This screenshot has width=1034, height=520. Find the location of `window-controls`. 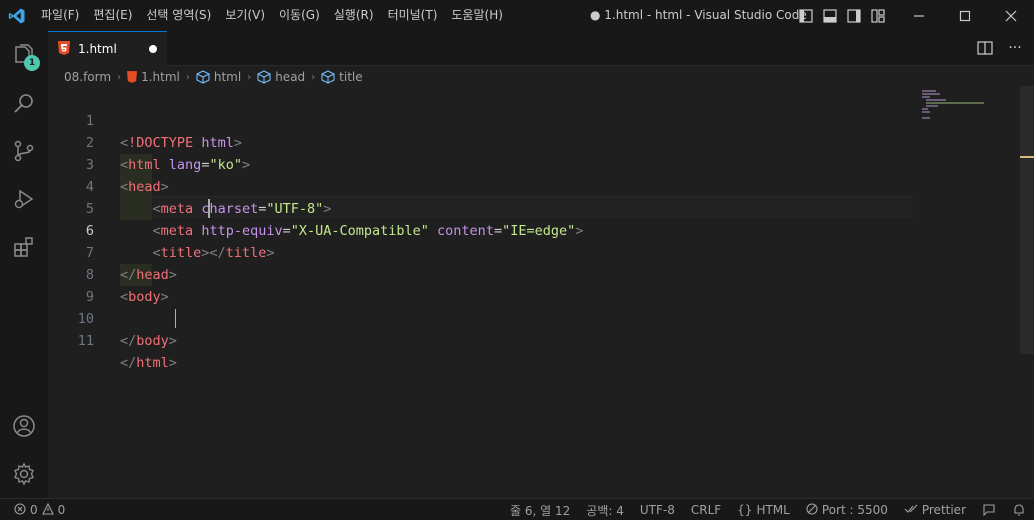

window-controls is located at coordinates (965, 15).